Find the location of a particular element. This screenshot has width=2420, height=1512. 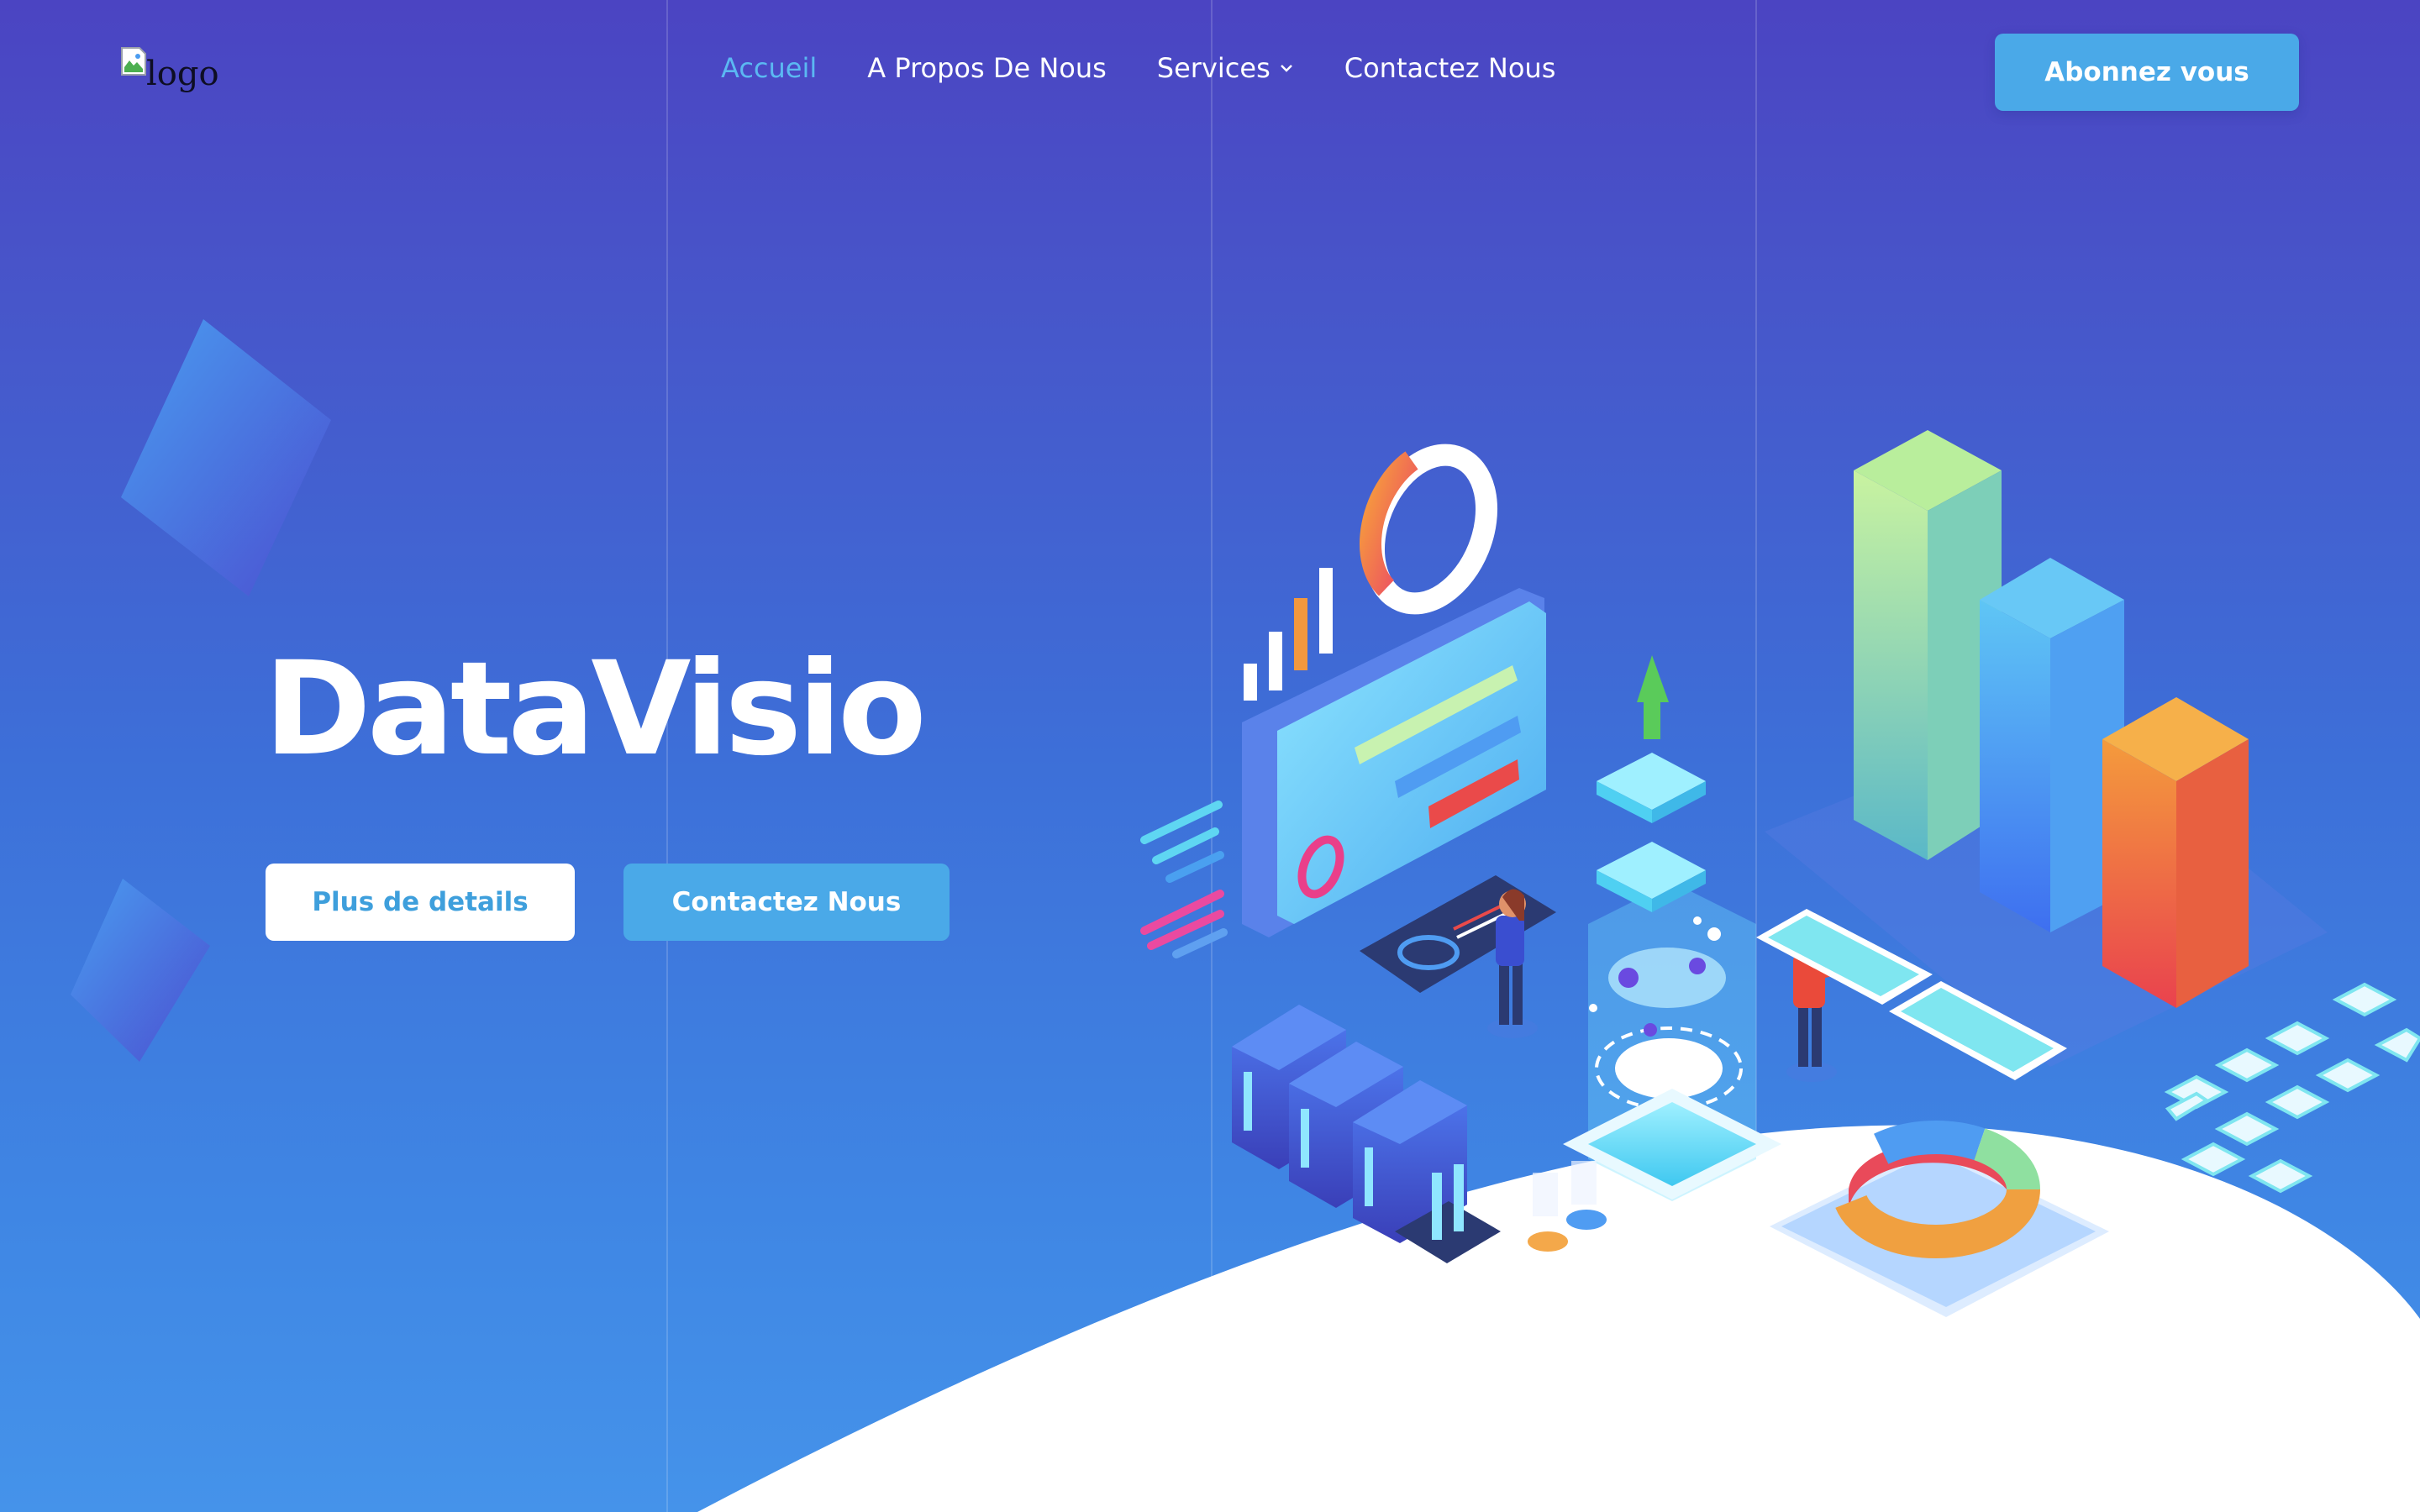

contact-button: Contactez Nous is located at coordinates (786, 902).